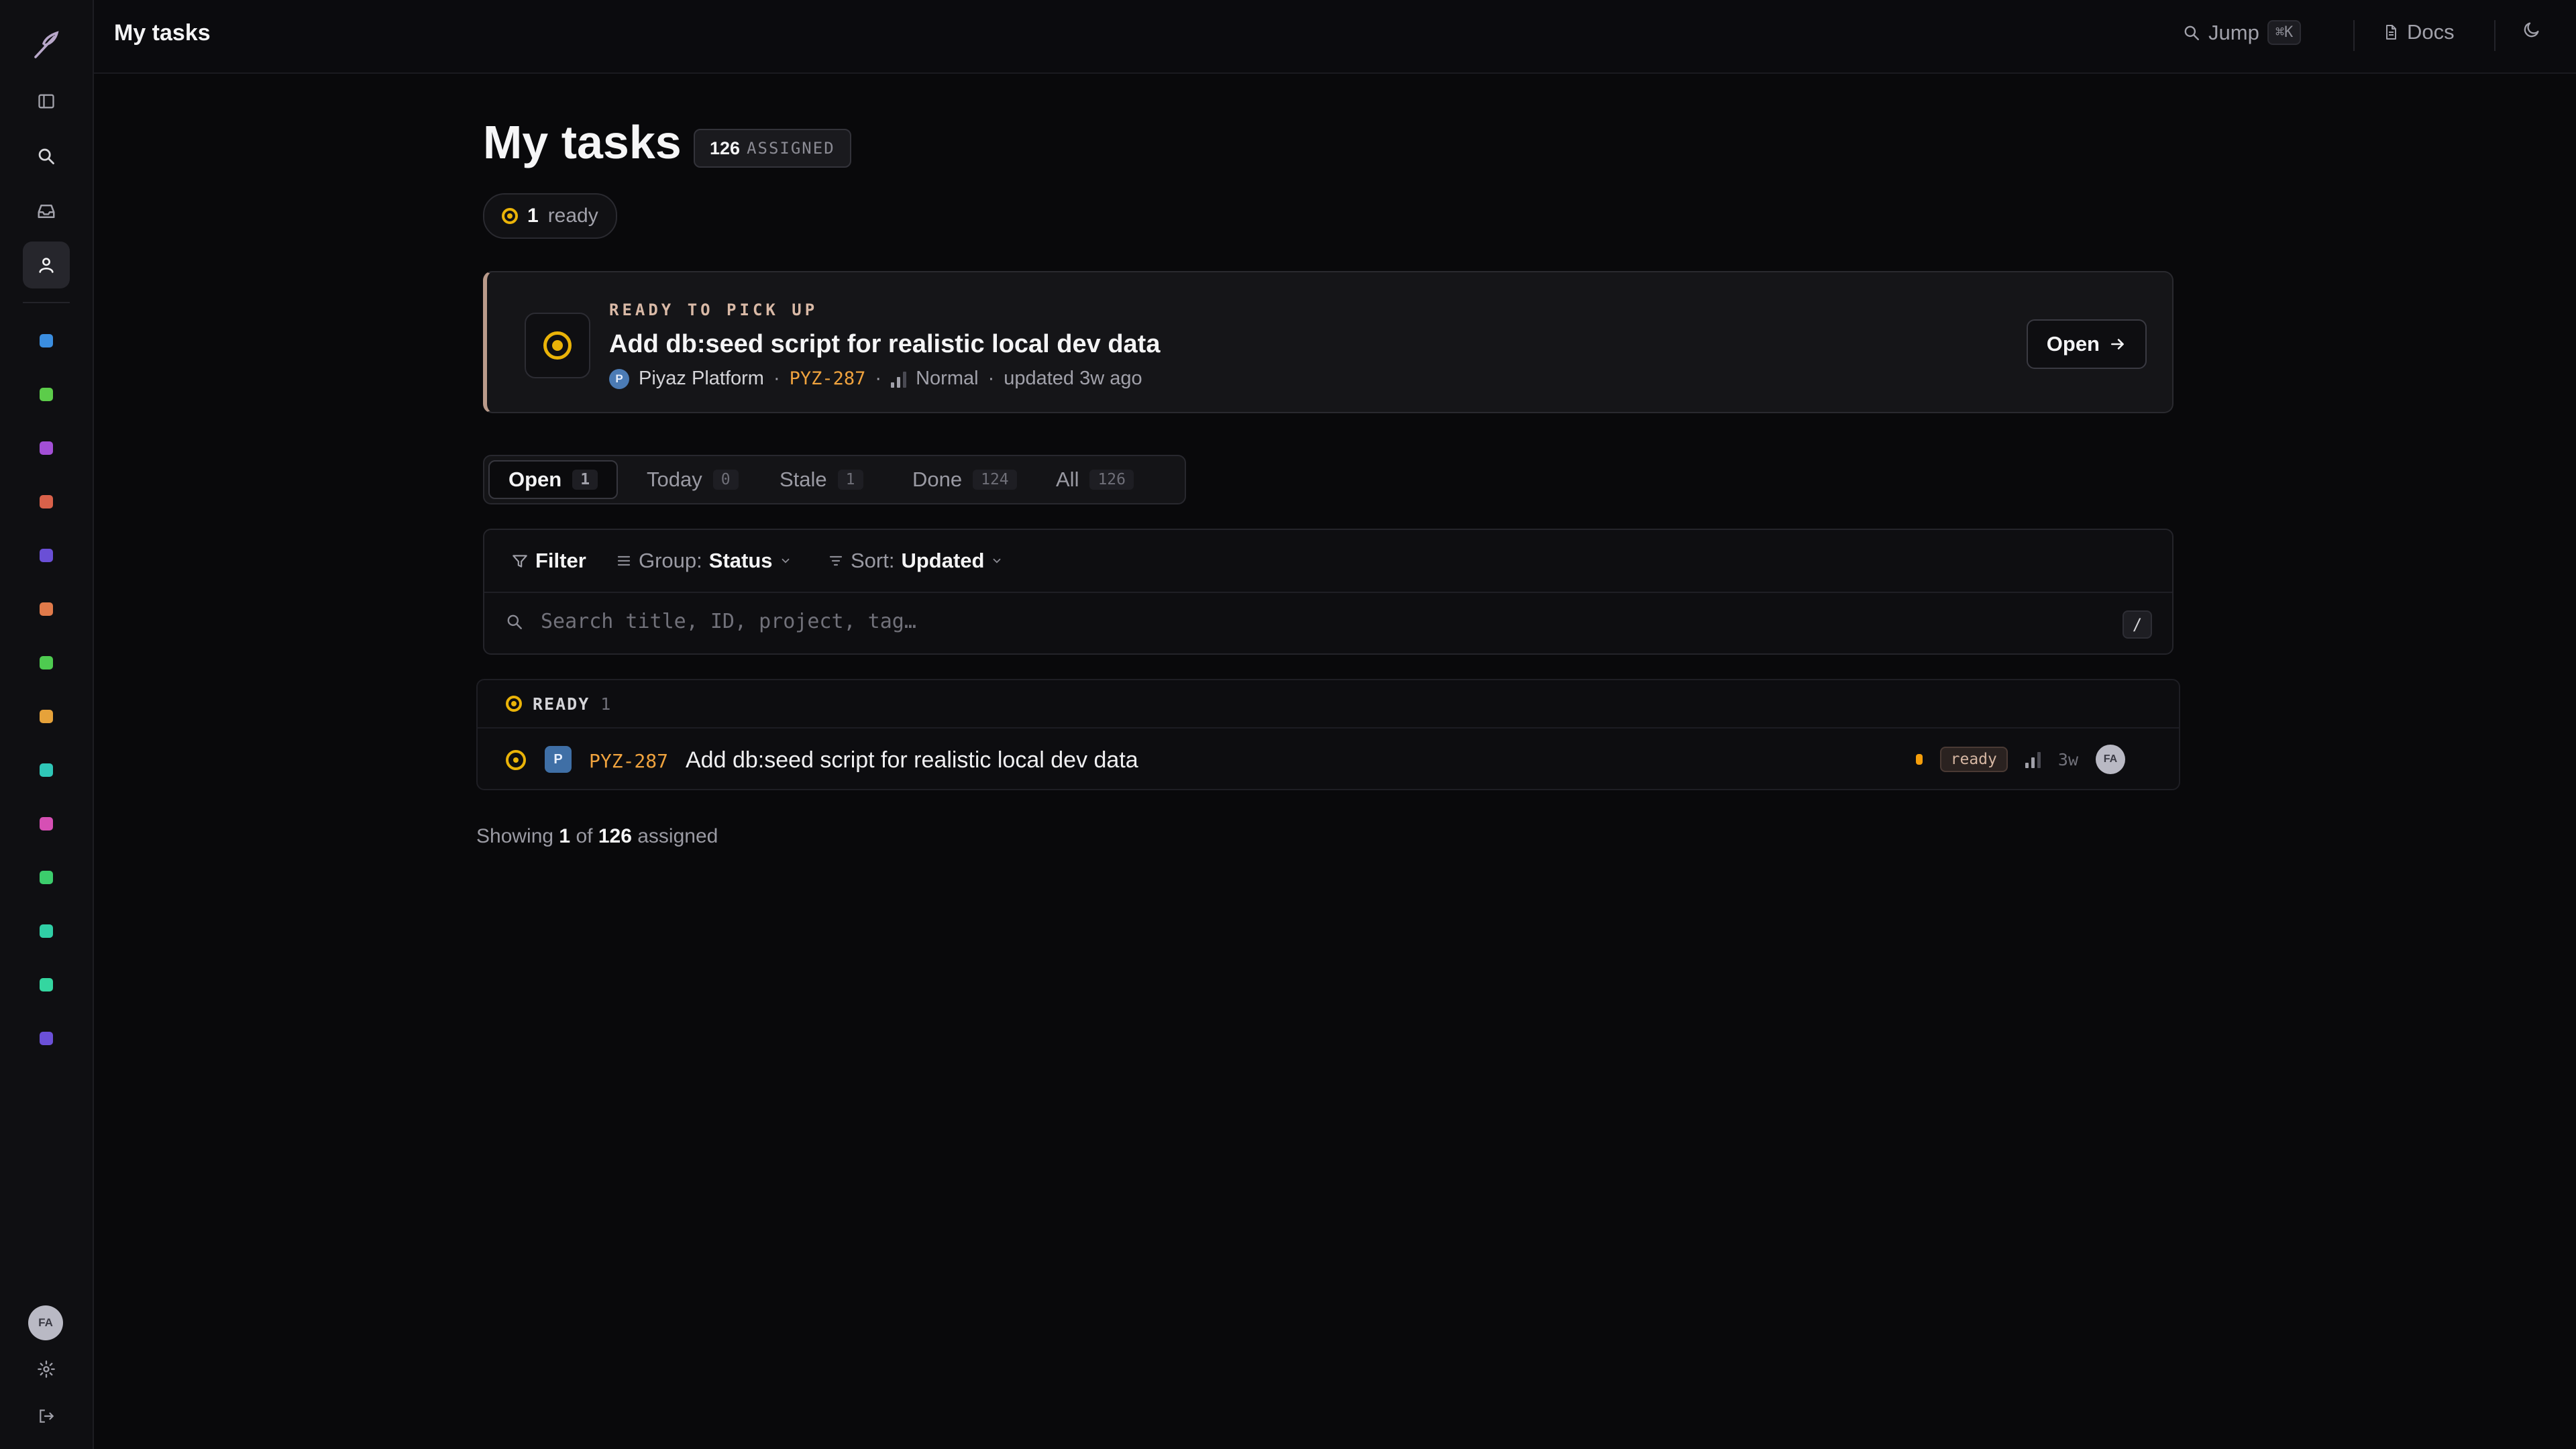  I want to click on task-tabs: Open 1 Today 0 Stale 1 Done 124 All 126, so click(834, 479).